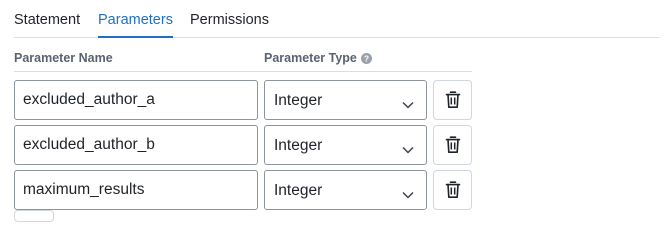 The width and height of the screenshot is (669, 240). I want to click on parameter-type-header: Parameter Type?, so click(318, 59).